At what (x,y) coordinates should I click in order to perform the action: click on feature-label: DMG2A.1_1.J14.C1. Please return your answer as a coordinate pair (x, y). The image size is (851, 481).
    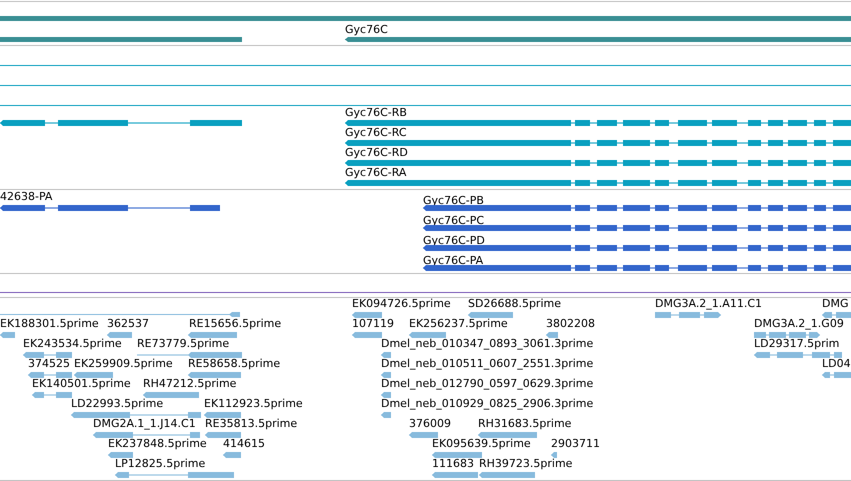
    Looking at the image, I should click on (144, 424).